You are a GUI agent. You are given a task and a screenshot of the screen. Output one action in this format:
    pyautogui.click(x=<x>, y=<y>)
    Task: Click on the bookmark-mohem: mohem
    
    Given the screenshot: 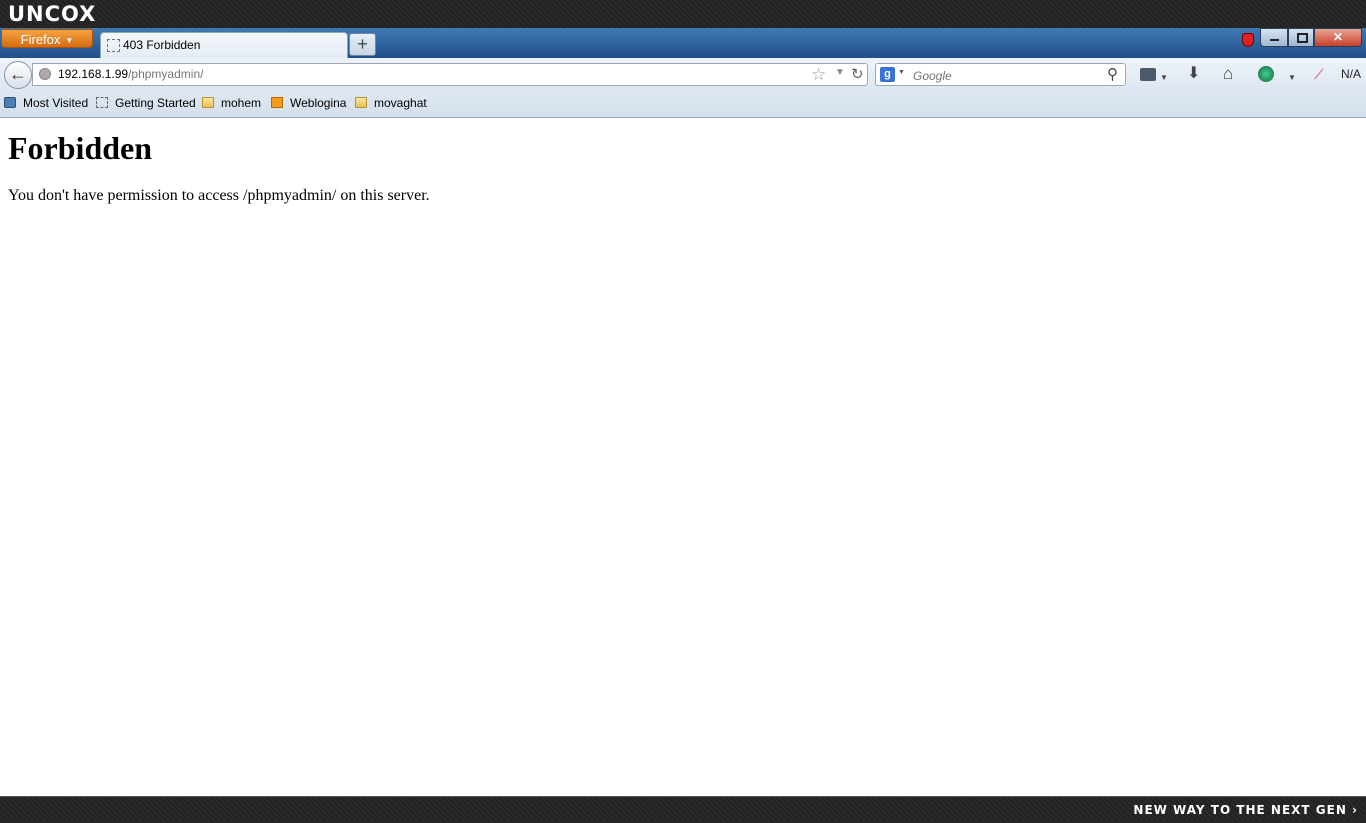 What is the action you would take?
    pyautogui.click(x=231, y=103)
    